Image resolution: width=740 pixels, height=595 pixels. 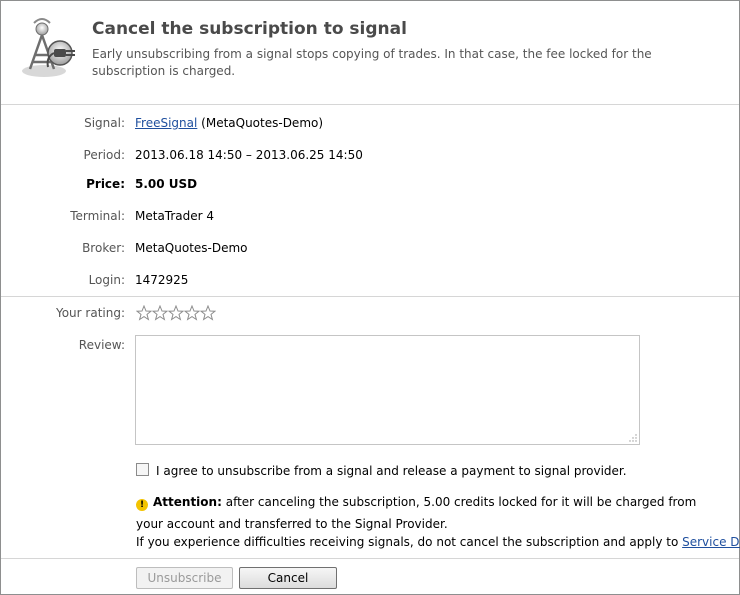 What do you see at coordinates (105, 184) in the screenshot?
I see `price-label: Price:` at bounding box center [105, 184].